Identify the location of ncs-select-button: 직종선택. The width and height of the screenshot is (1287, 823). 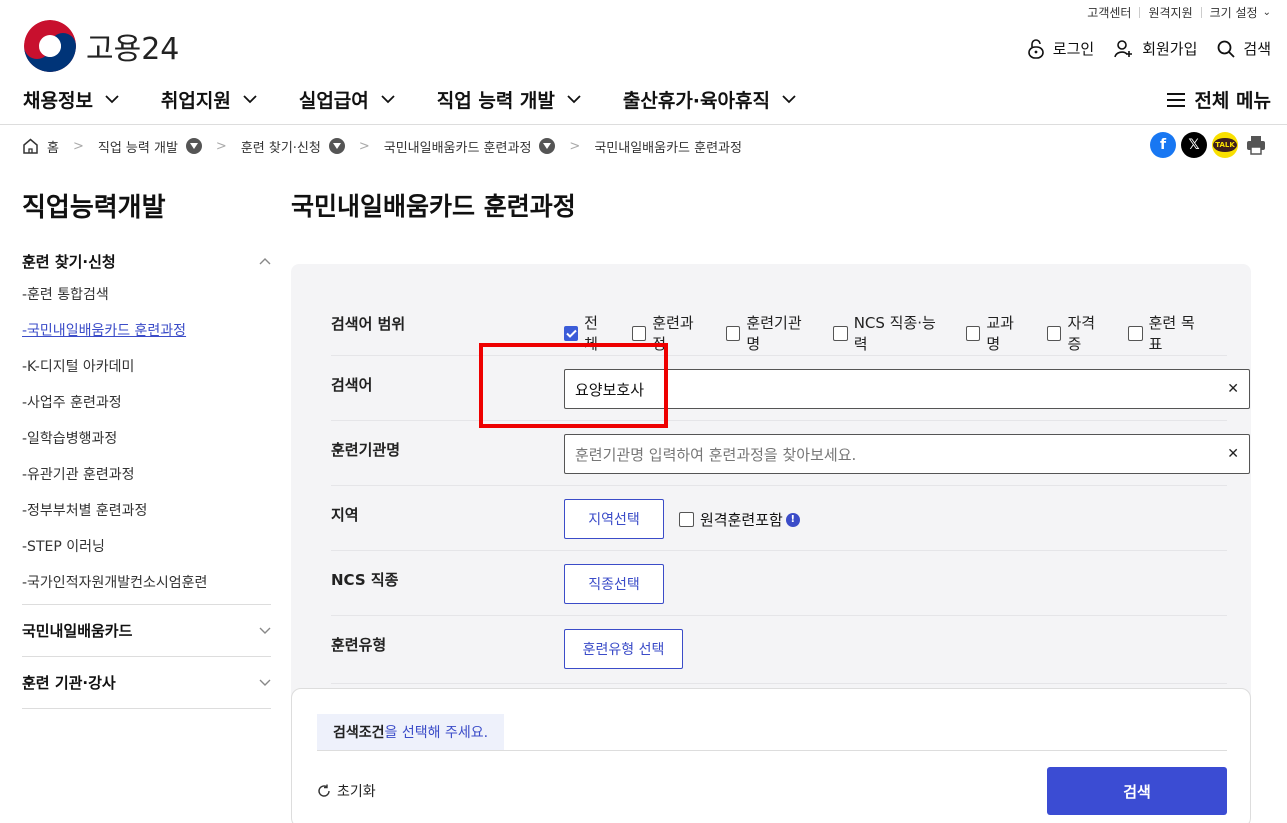
(614, 584).